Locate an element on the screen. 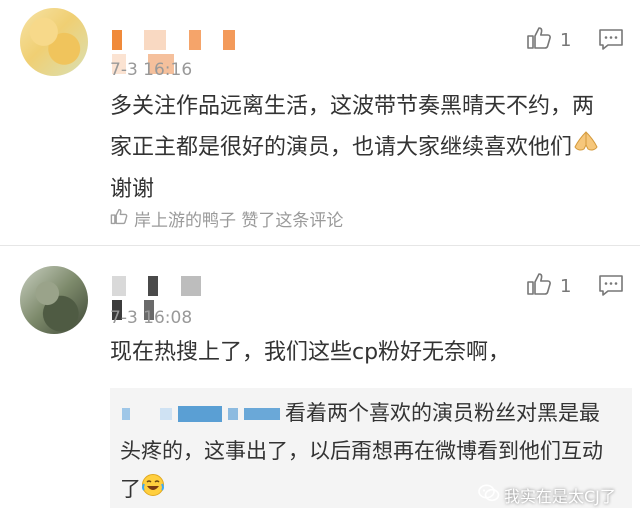 The width and height of the screenshot is (640, 525). liked-by-notice: 岸上游的鸭子 赞了这条评论 is located at coordinates (226, 218).